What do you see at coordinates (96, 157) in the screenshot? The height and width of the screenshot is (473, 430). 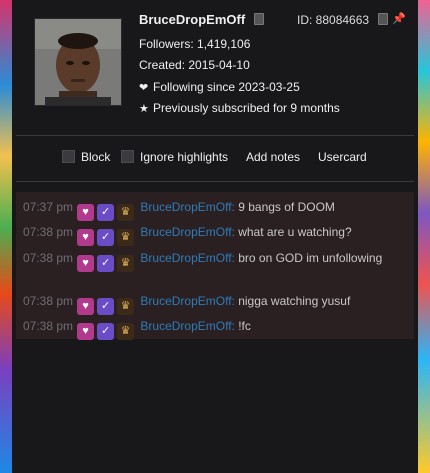 I see `block-label: Block` at bounding box center [96, 157].